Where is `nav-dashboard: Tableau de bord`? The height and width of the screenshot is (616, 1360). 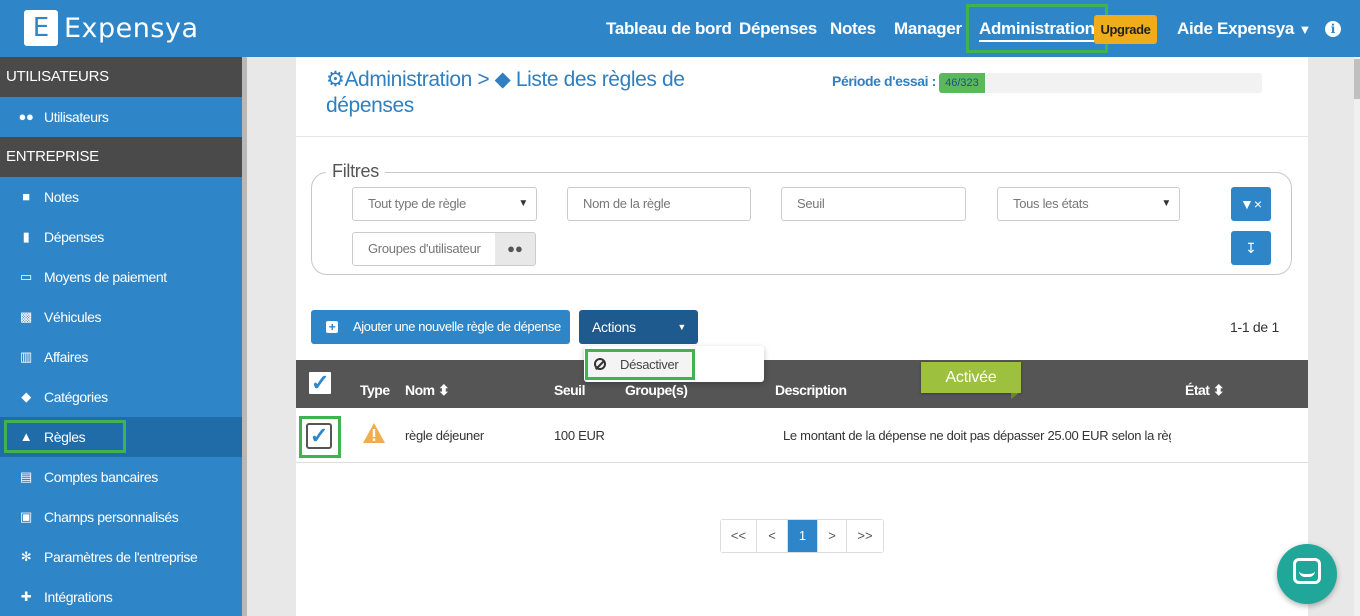
nav-dashboard: Tableau de bord is located at coordinates (669, 28).